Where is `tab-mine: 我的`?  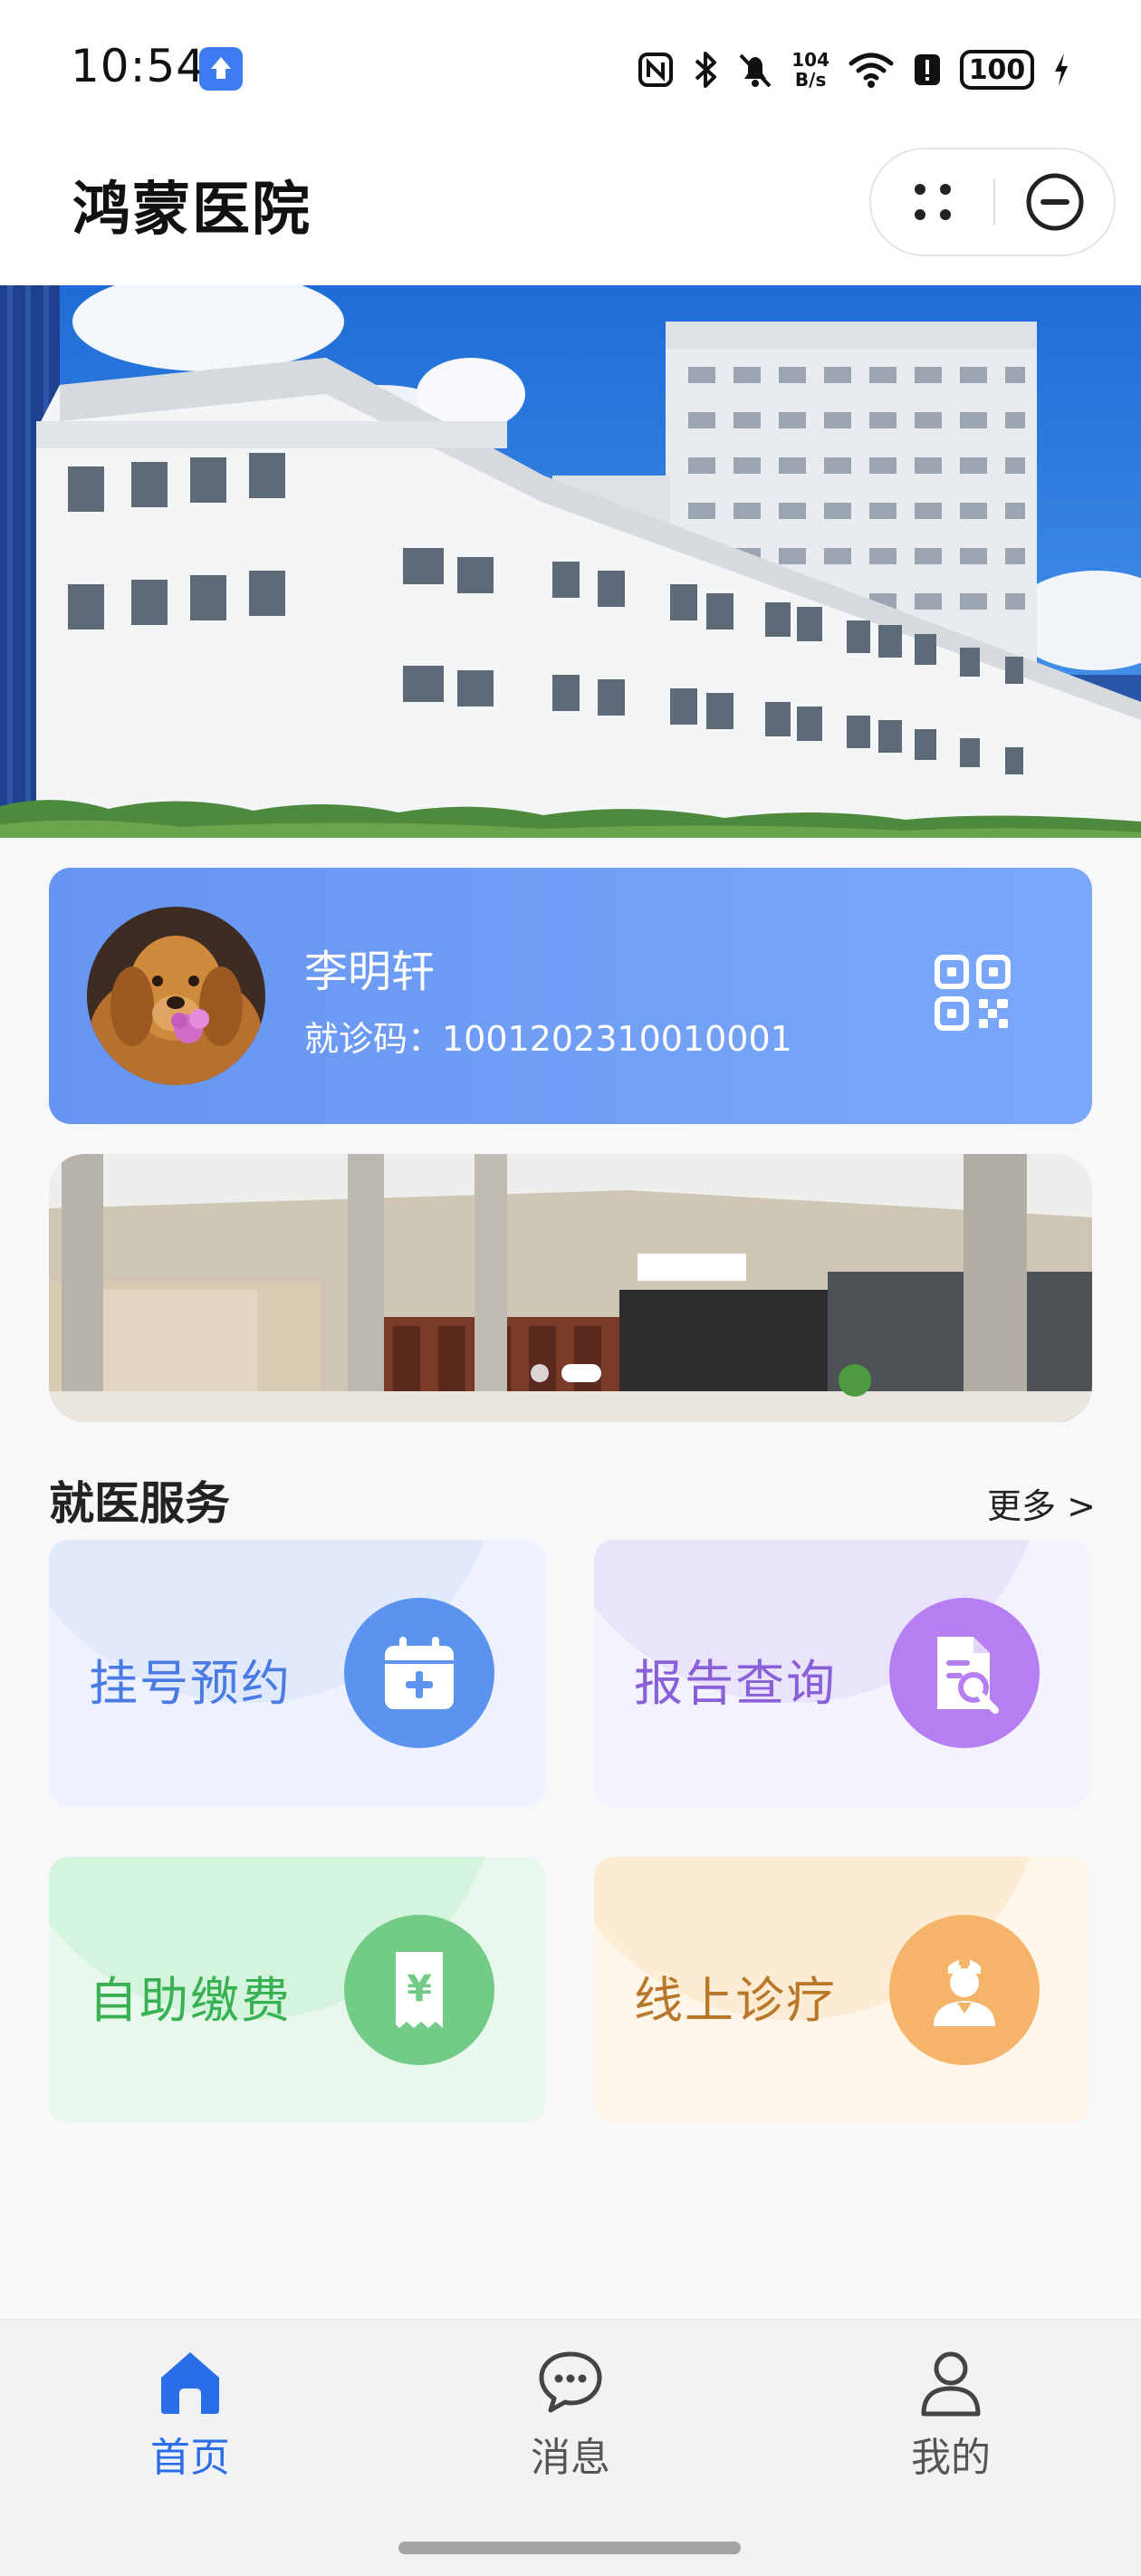 tab-mine: 我的 is located at coordinates (951, 2415).